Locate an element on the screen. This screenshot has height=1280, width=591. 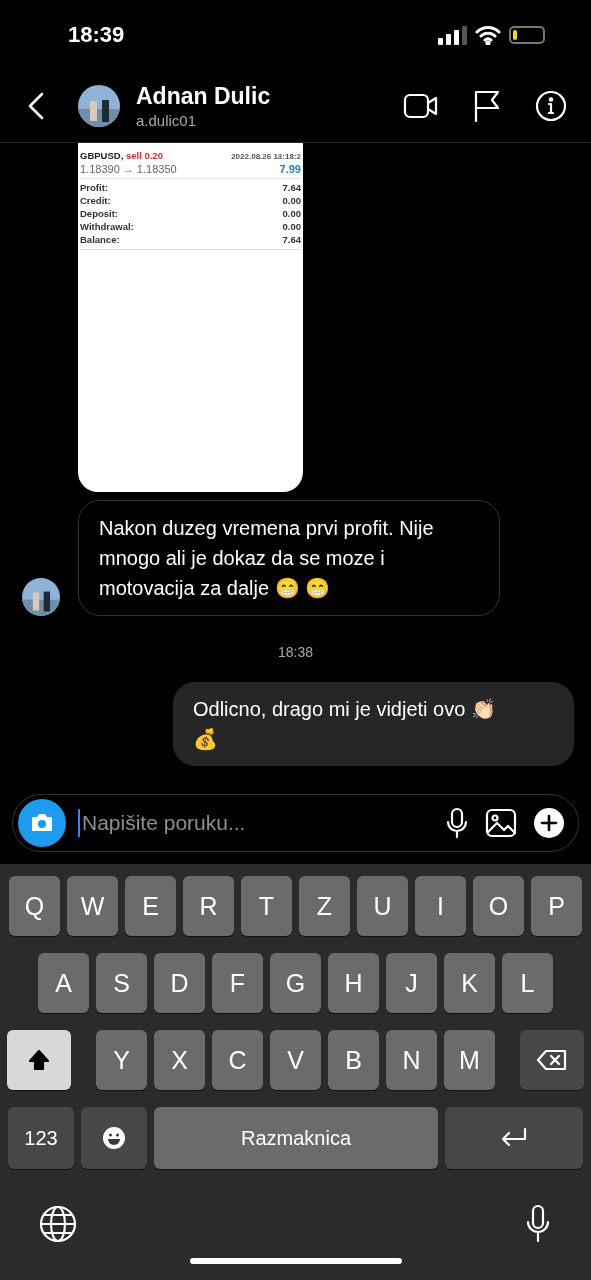
keyboard-key: C is located at coordinates (237, 1060).